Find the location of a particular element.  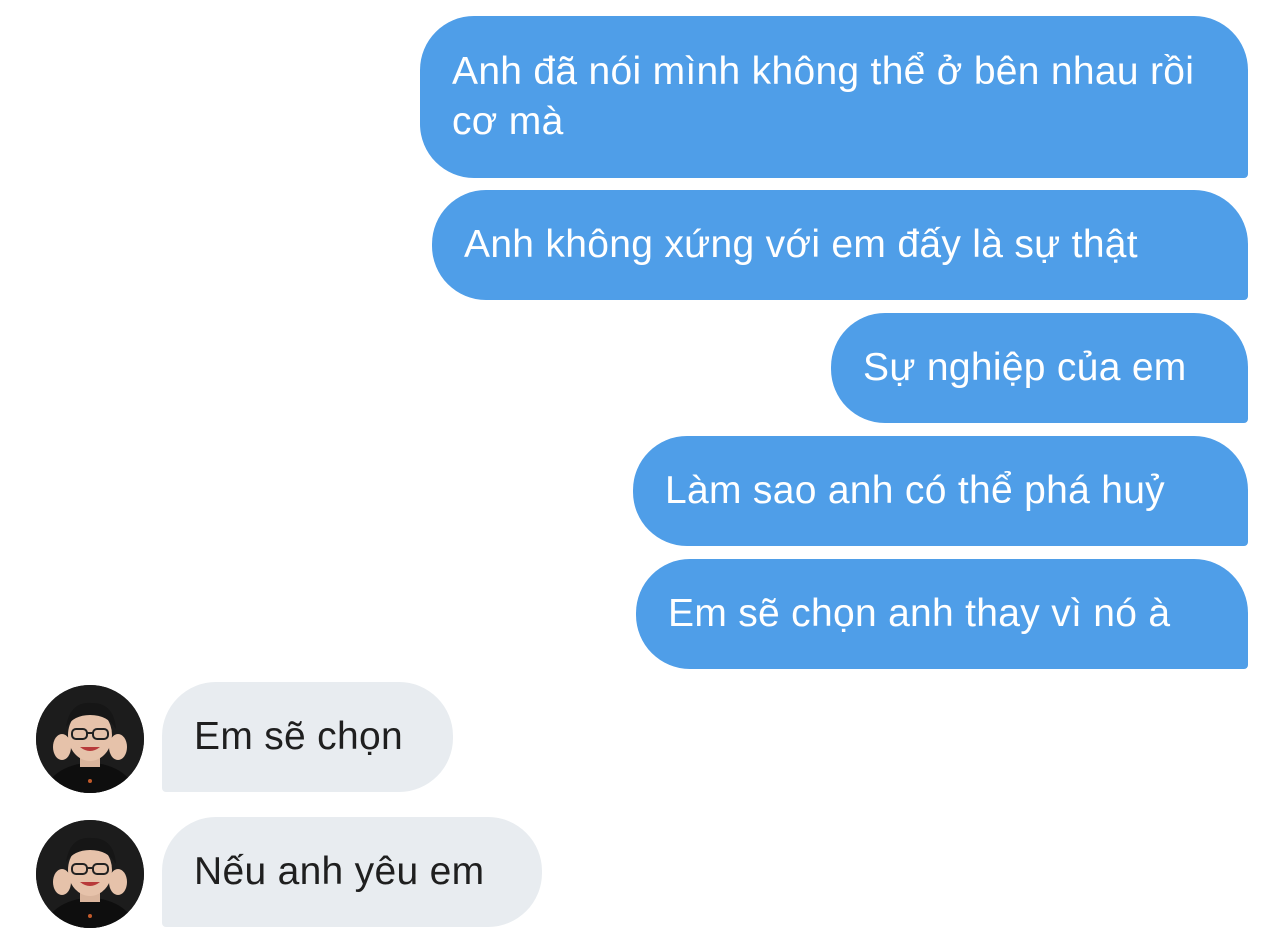

received-message-bubble: Em sẽ chọn is located at coordinates (307, 737).